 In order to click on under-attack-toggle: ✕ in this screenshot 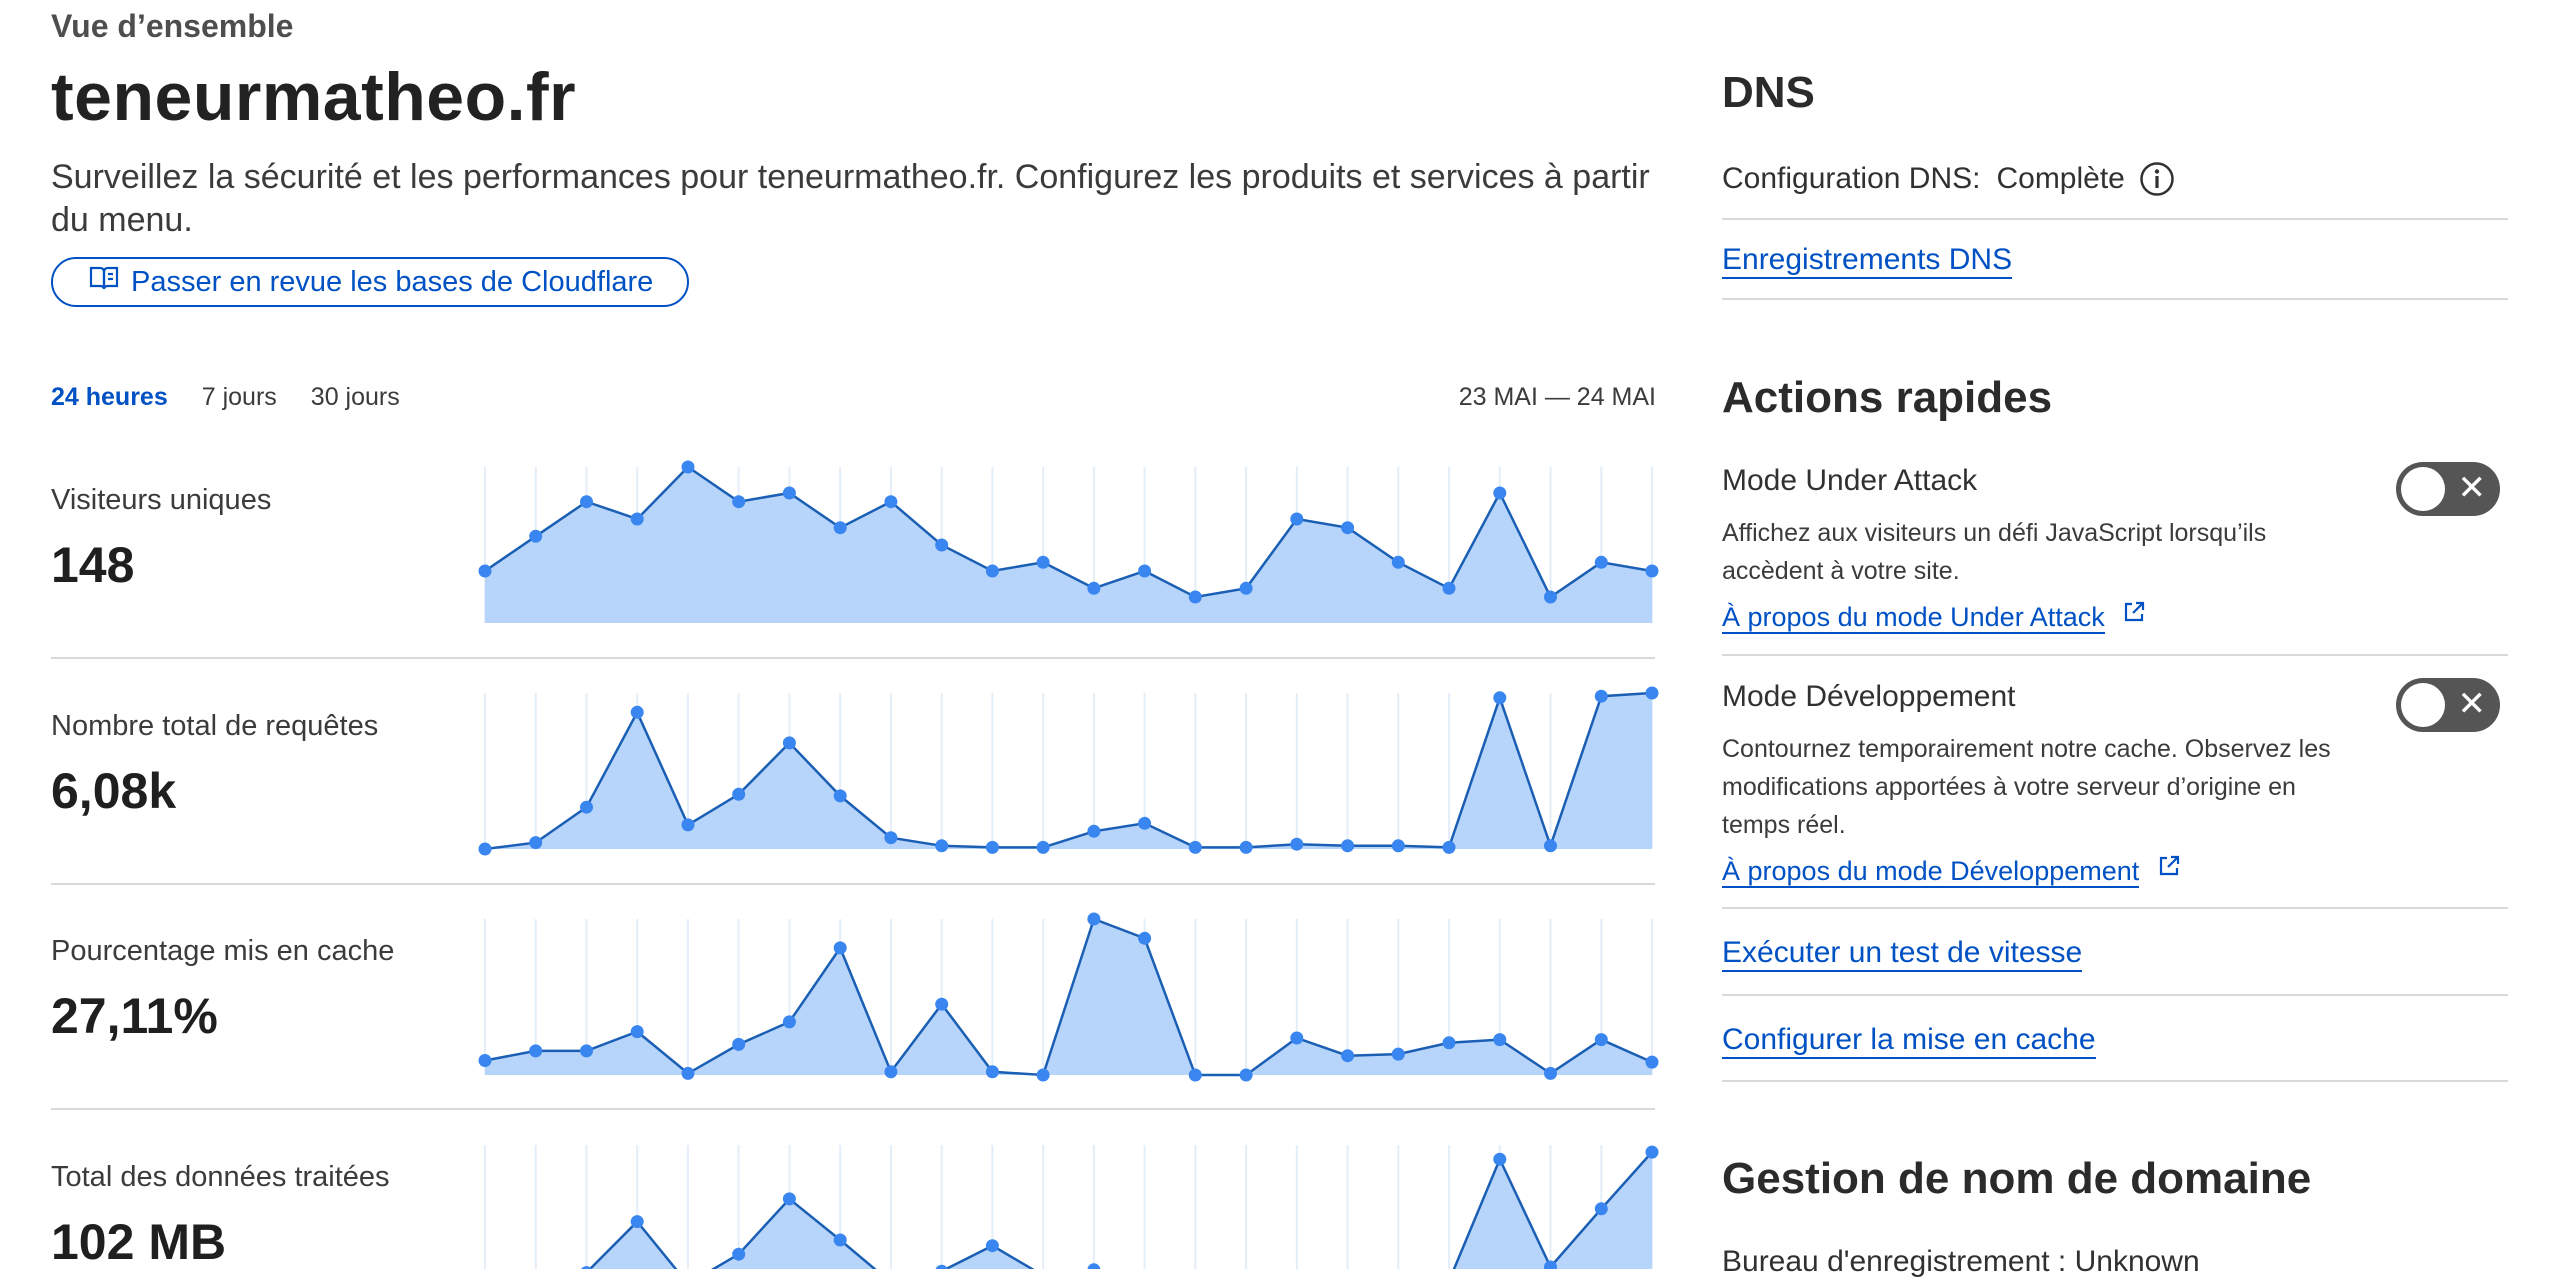, I will do `click(2448, 489)`.